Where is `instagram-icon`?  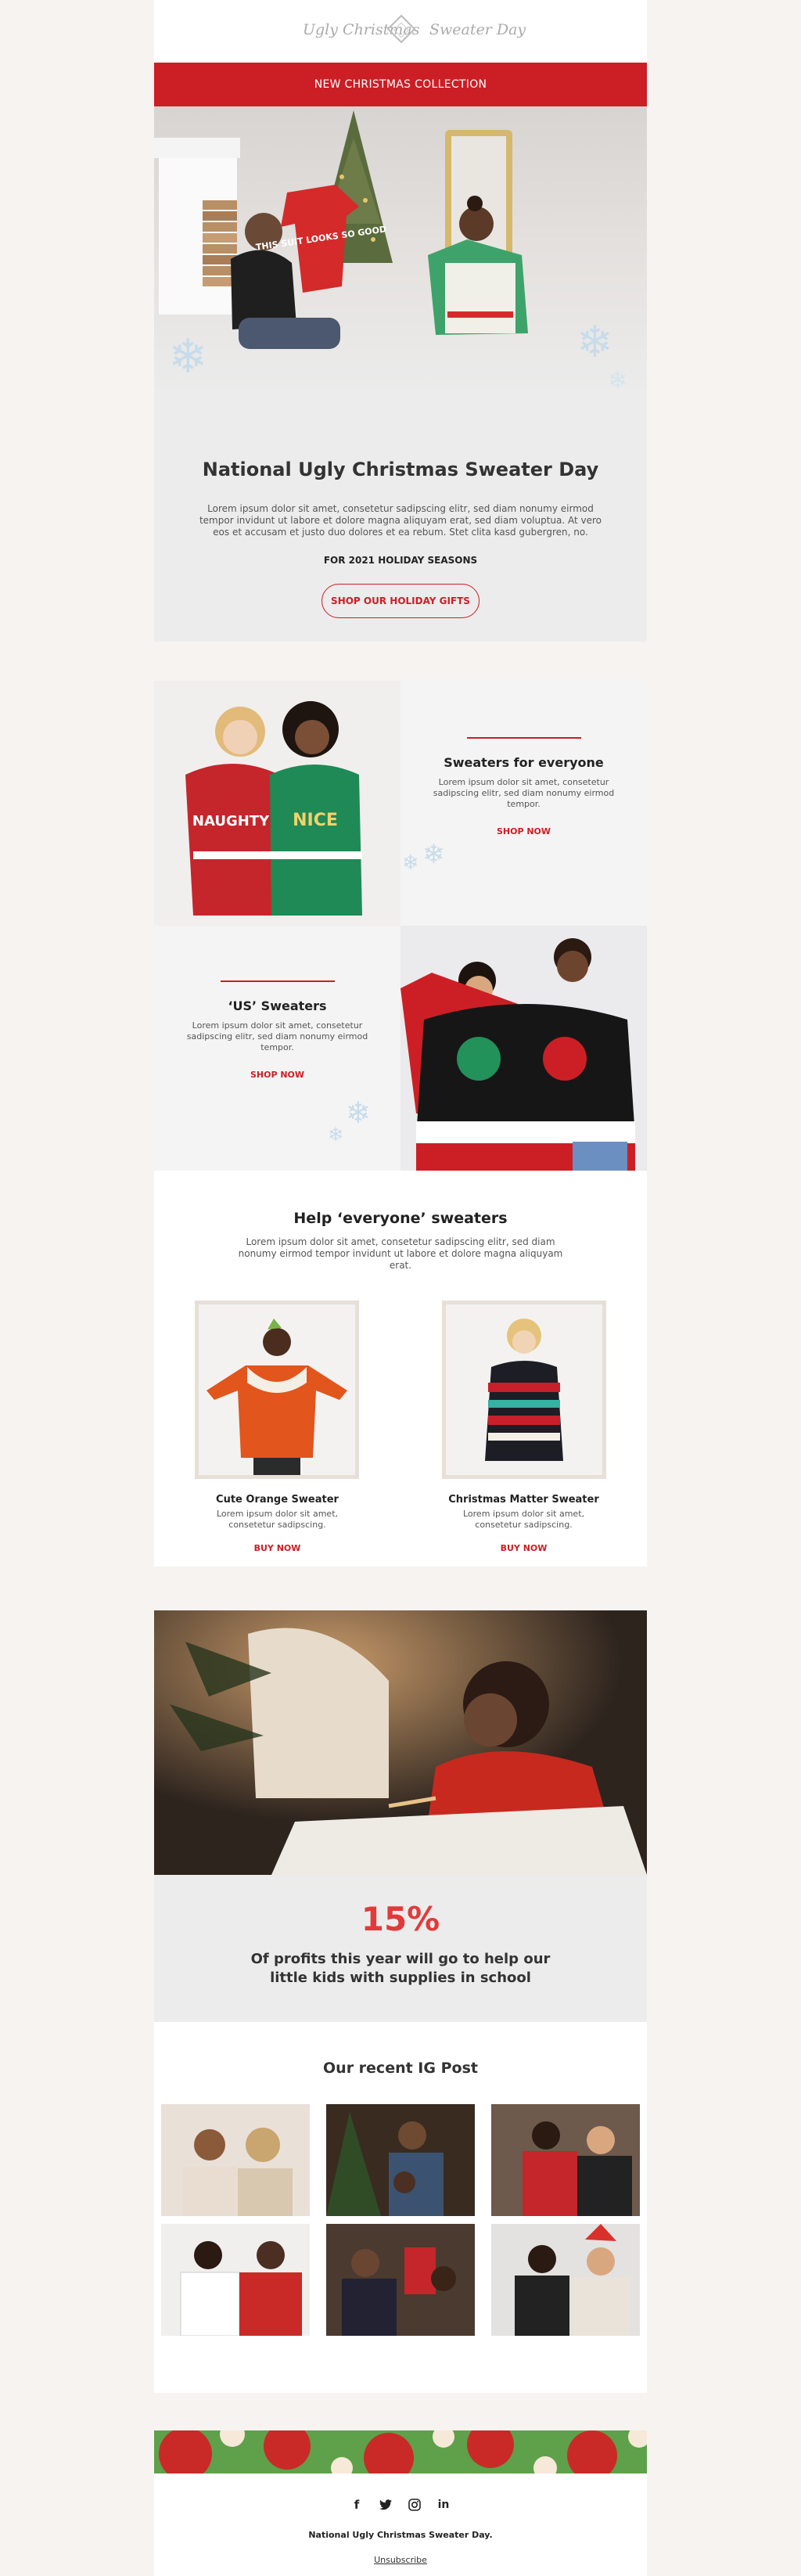 instagram-icon is located at coordinates (415, 2505).